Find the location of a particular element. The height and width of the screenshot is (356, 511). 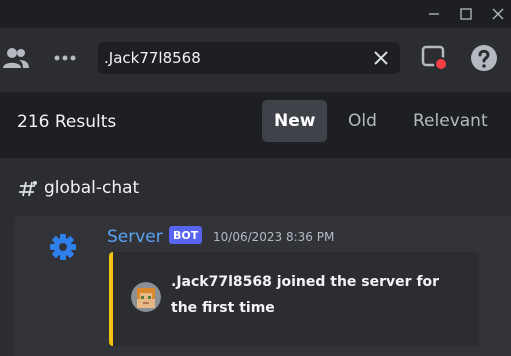

inbox-icon is located at coordinates (435, 58).